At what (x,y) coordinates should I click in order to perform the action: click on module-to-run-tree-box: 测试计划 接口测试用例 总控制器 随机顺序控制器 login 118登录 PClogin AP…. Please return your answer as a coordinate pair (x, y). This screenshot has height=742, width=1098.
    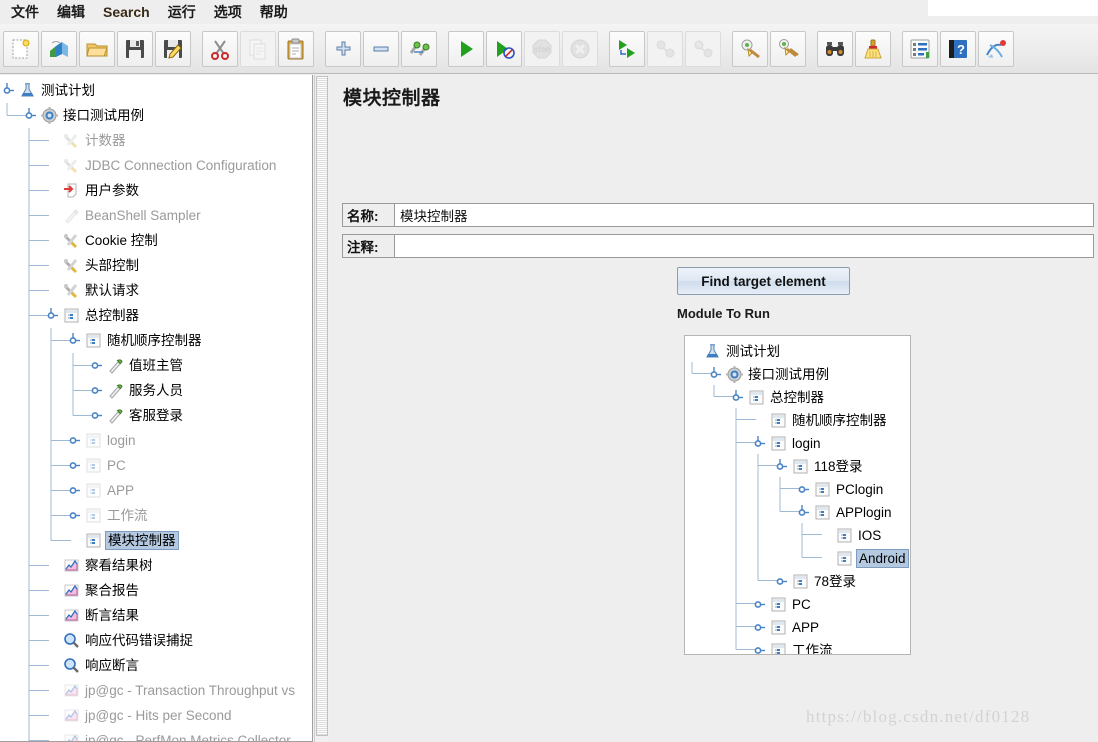
    Looking at the image, I should click on (797, 495).